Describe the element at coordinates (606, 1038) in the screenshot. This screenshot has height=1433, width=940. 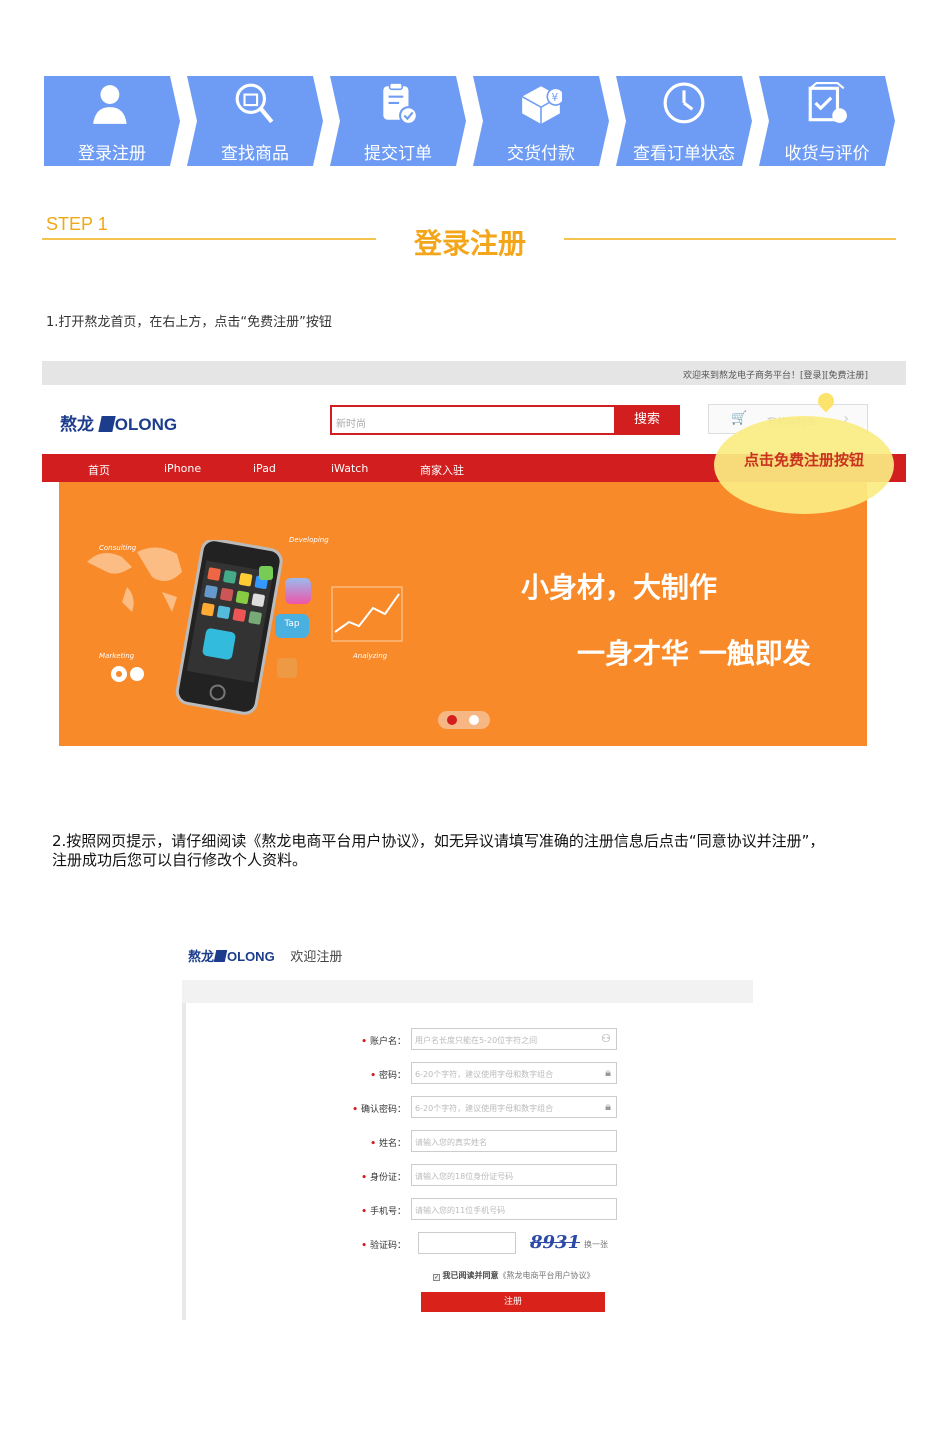
I see `user-icon: ⚇` at that location.